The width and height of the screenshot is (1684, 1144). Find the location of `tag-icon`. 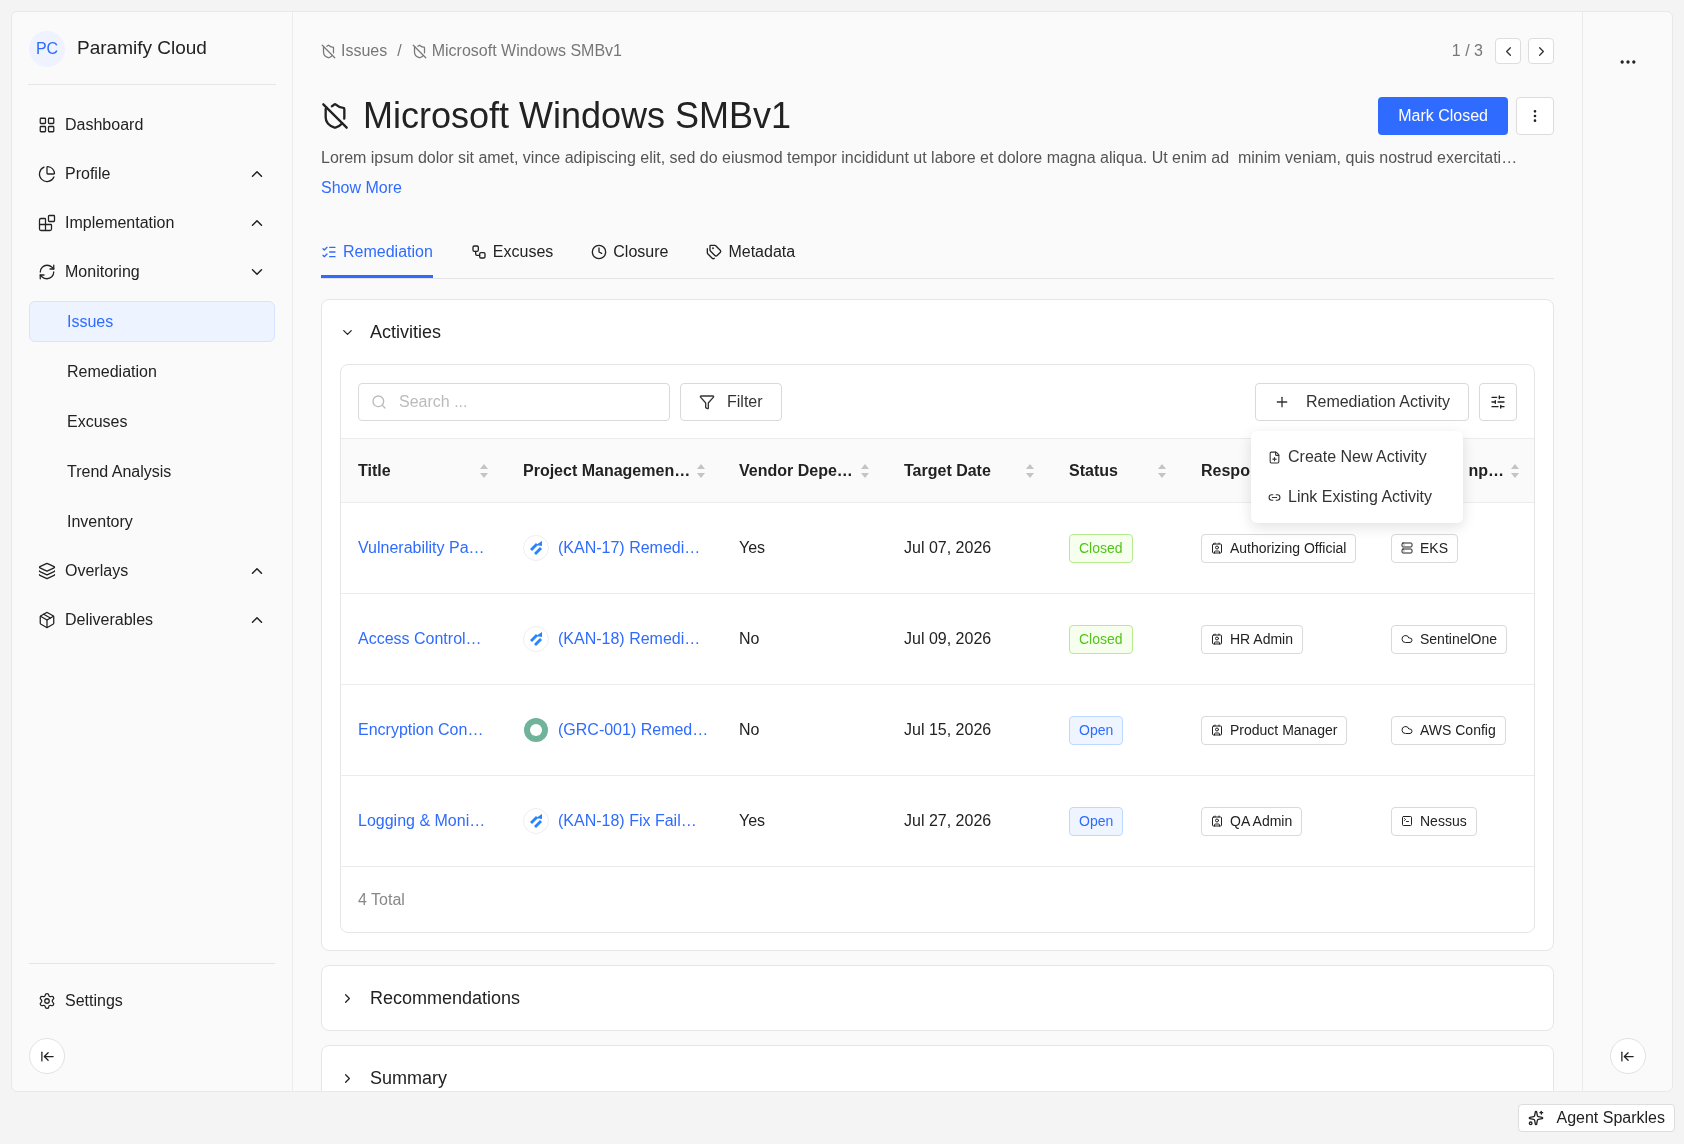

tag-icon is located at coordinates (714, 251).